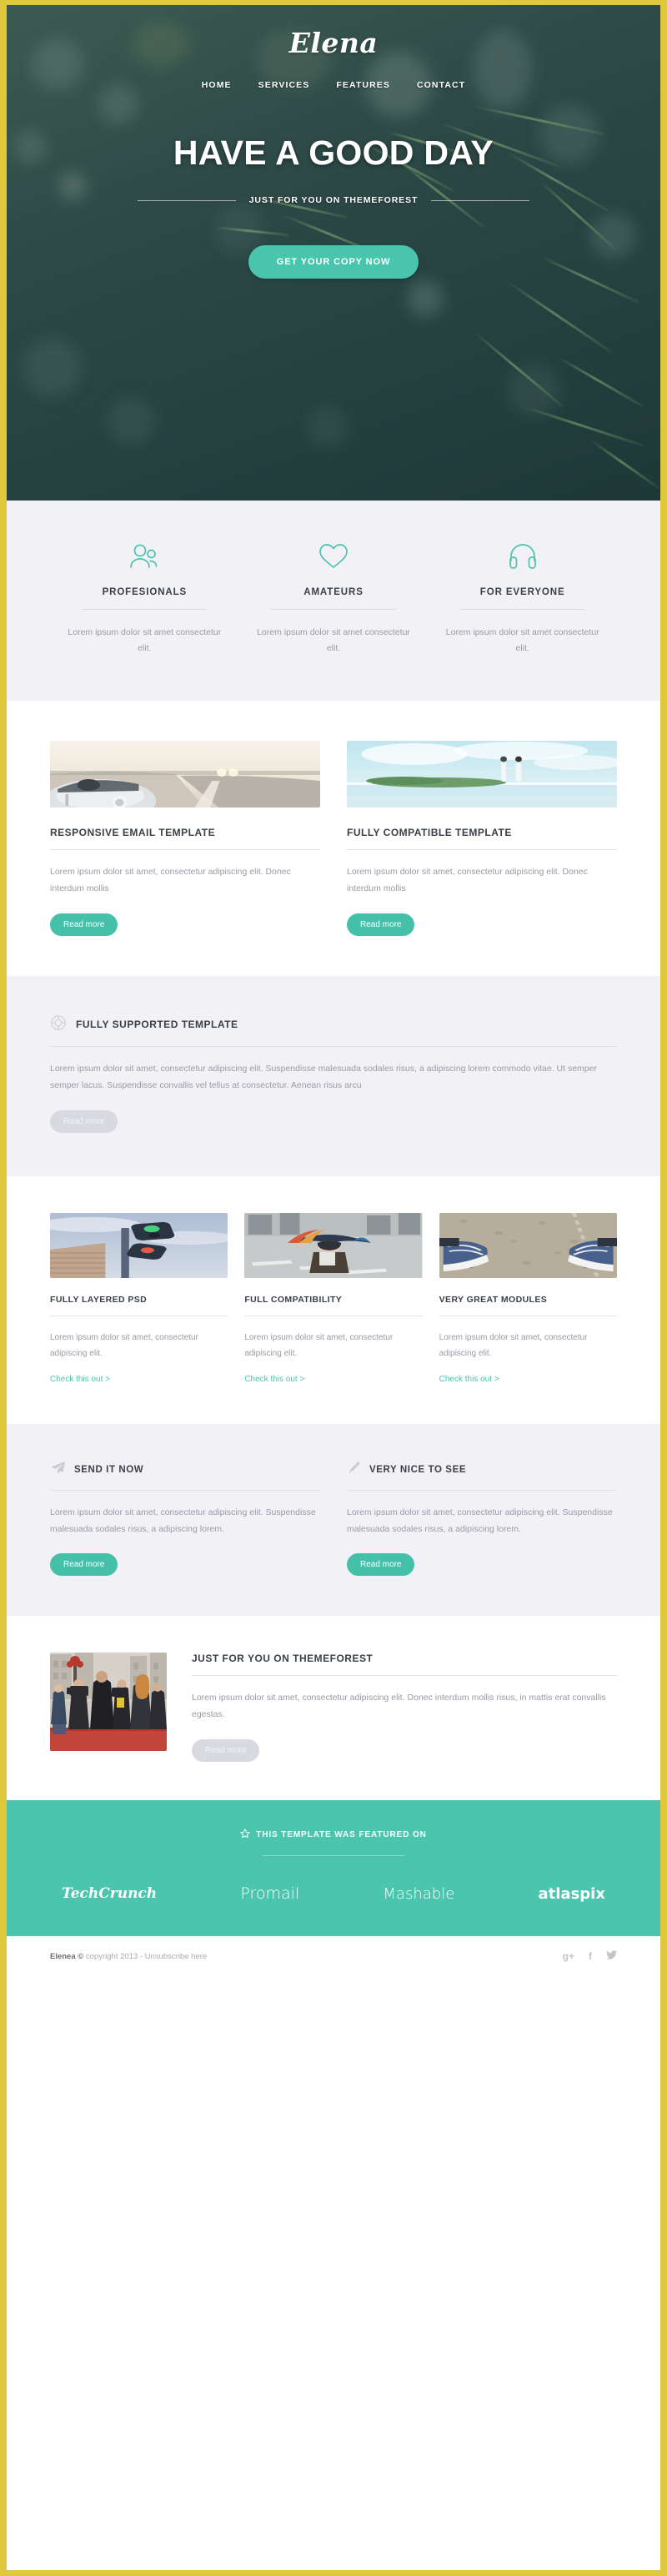  What do you see at coordinates (293, 1299) in the screenshot?
I see `card-title: FULL COMPATIBILITY` at bounding box center [293, 1299].